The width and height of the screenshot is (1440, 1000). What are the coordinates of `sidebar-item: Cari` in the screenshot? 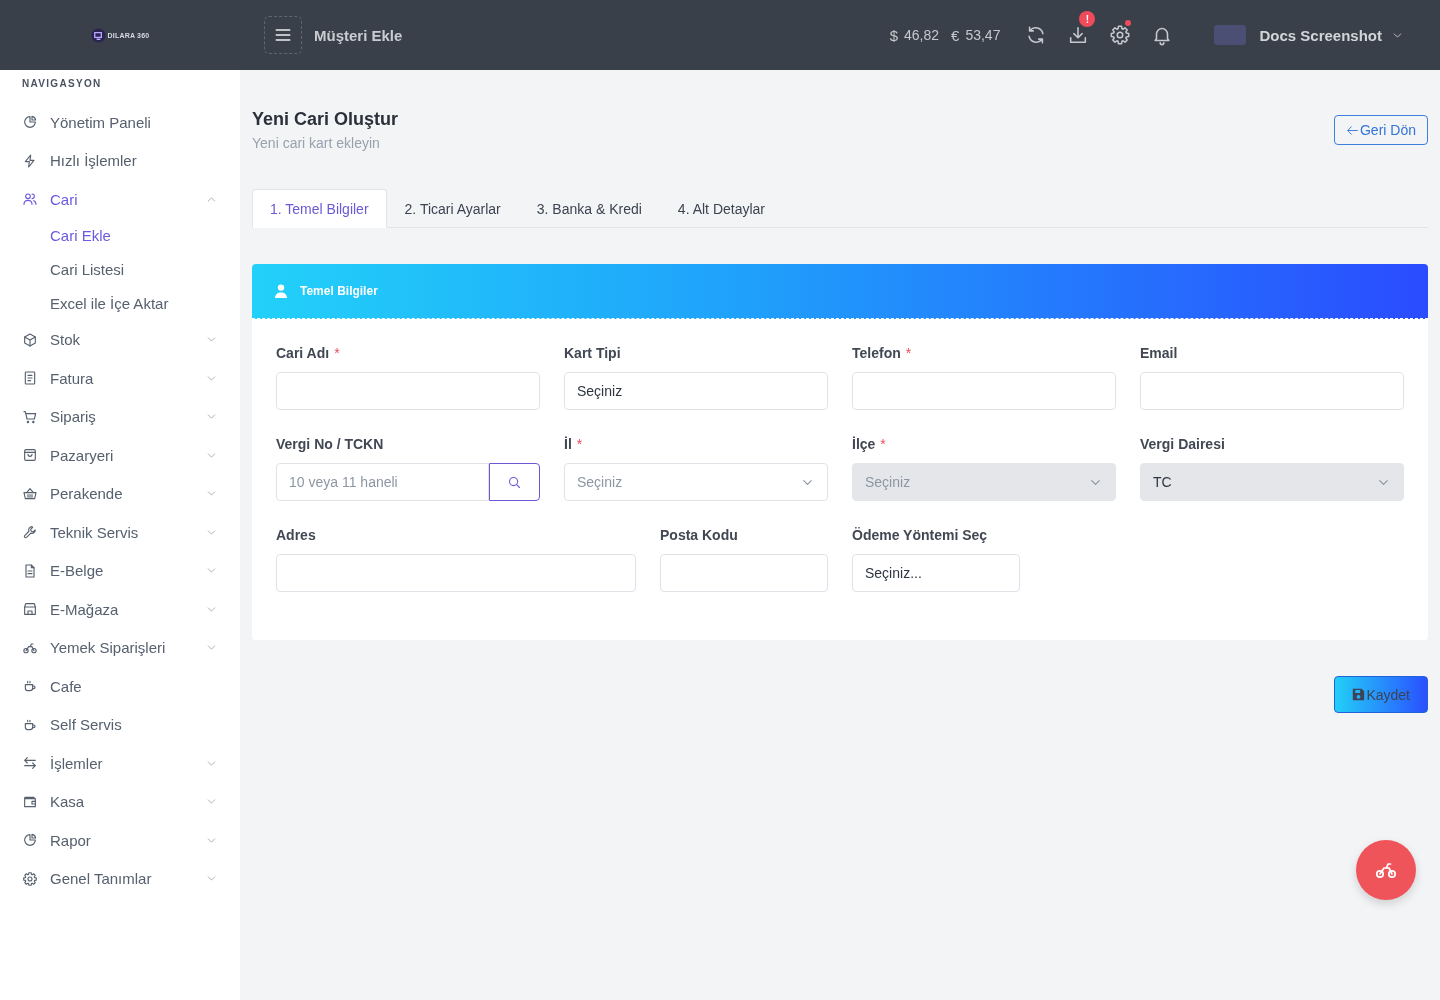 It's located at (120, 199).